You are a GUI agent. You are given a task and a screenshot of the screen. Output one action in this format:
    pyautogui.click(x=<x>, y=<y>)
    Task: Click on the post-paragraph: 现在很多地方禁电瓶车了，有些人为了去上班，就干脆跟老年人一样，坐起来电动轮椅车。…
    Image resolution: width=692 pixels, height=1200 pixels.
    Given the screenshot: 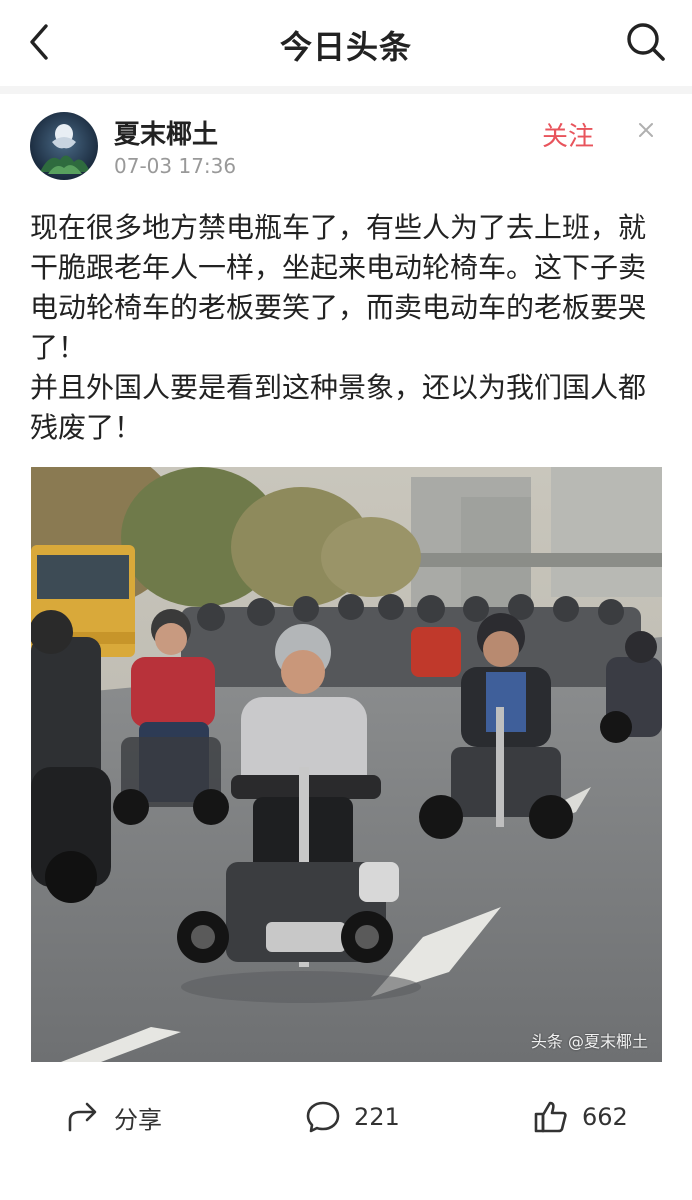 What is the action you would take?
    pyautogui.click(x=338, y=287)
    